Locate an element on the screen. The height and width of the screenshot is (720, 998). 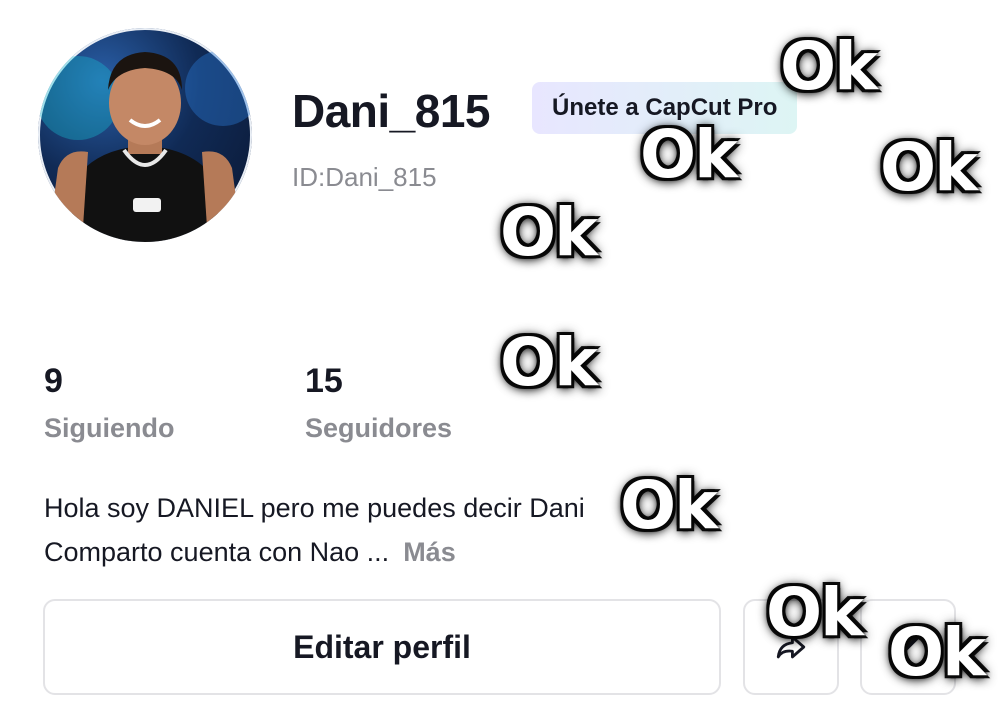
profile-username: Dani_815 is located at coordinates (391, 111).